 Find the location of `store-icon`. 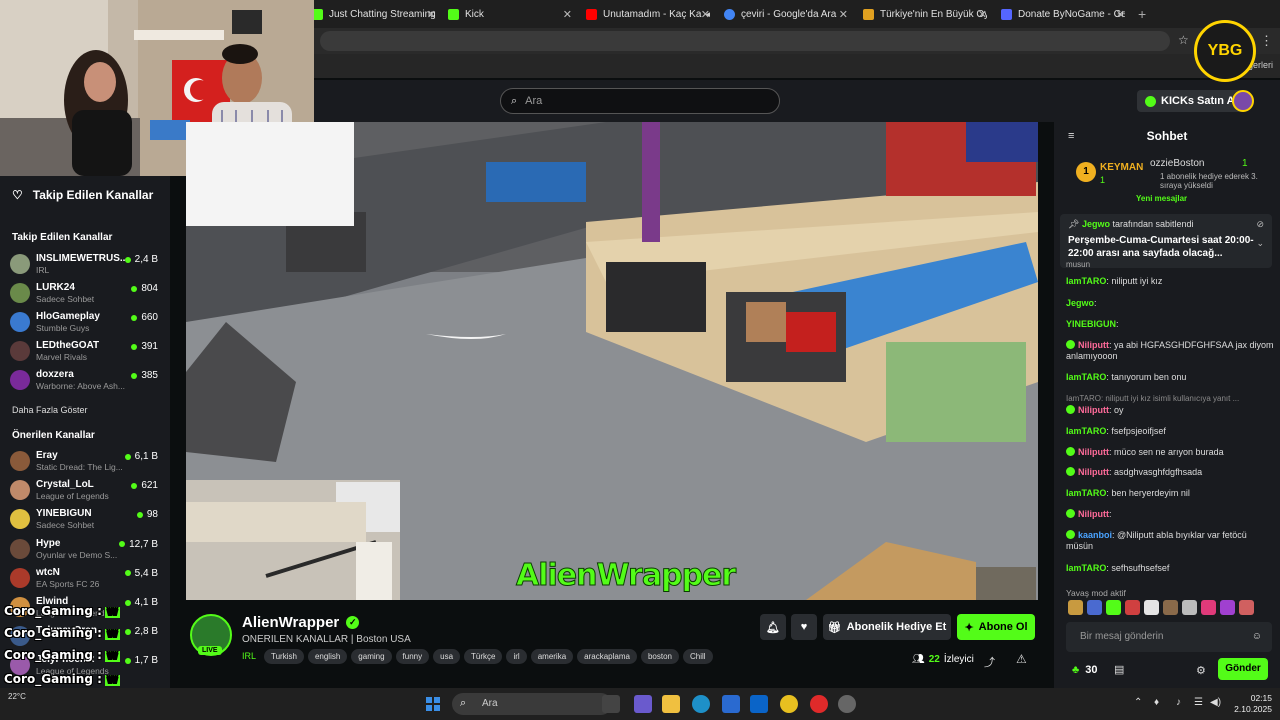

store-icon is located at coordinates (731, 704).